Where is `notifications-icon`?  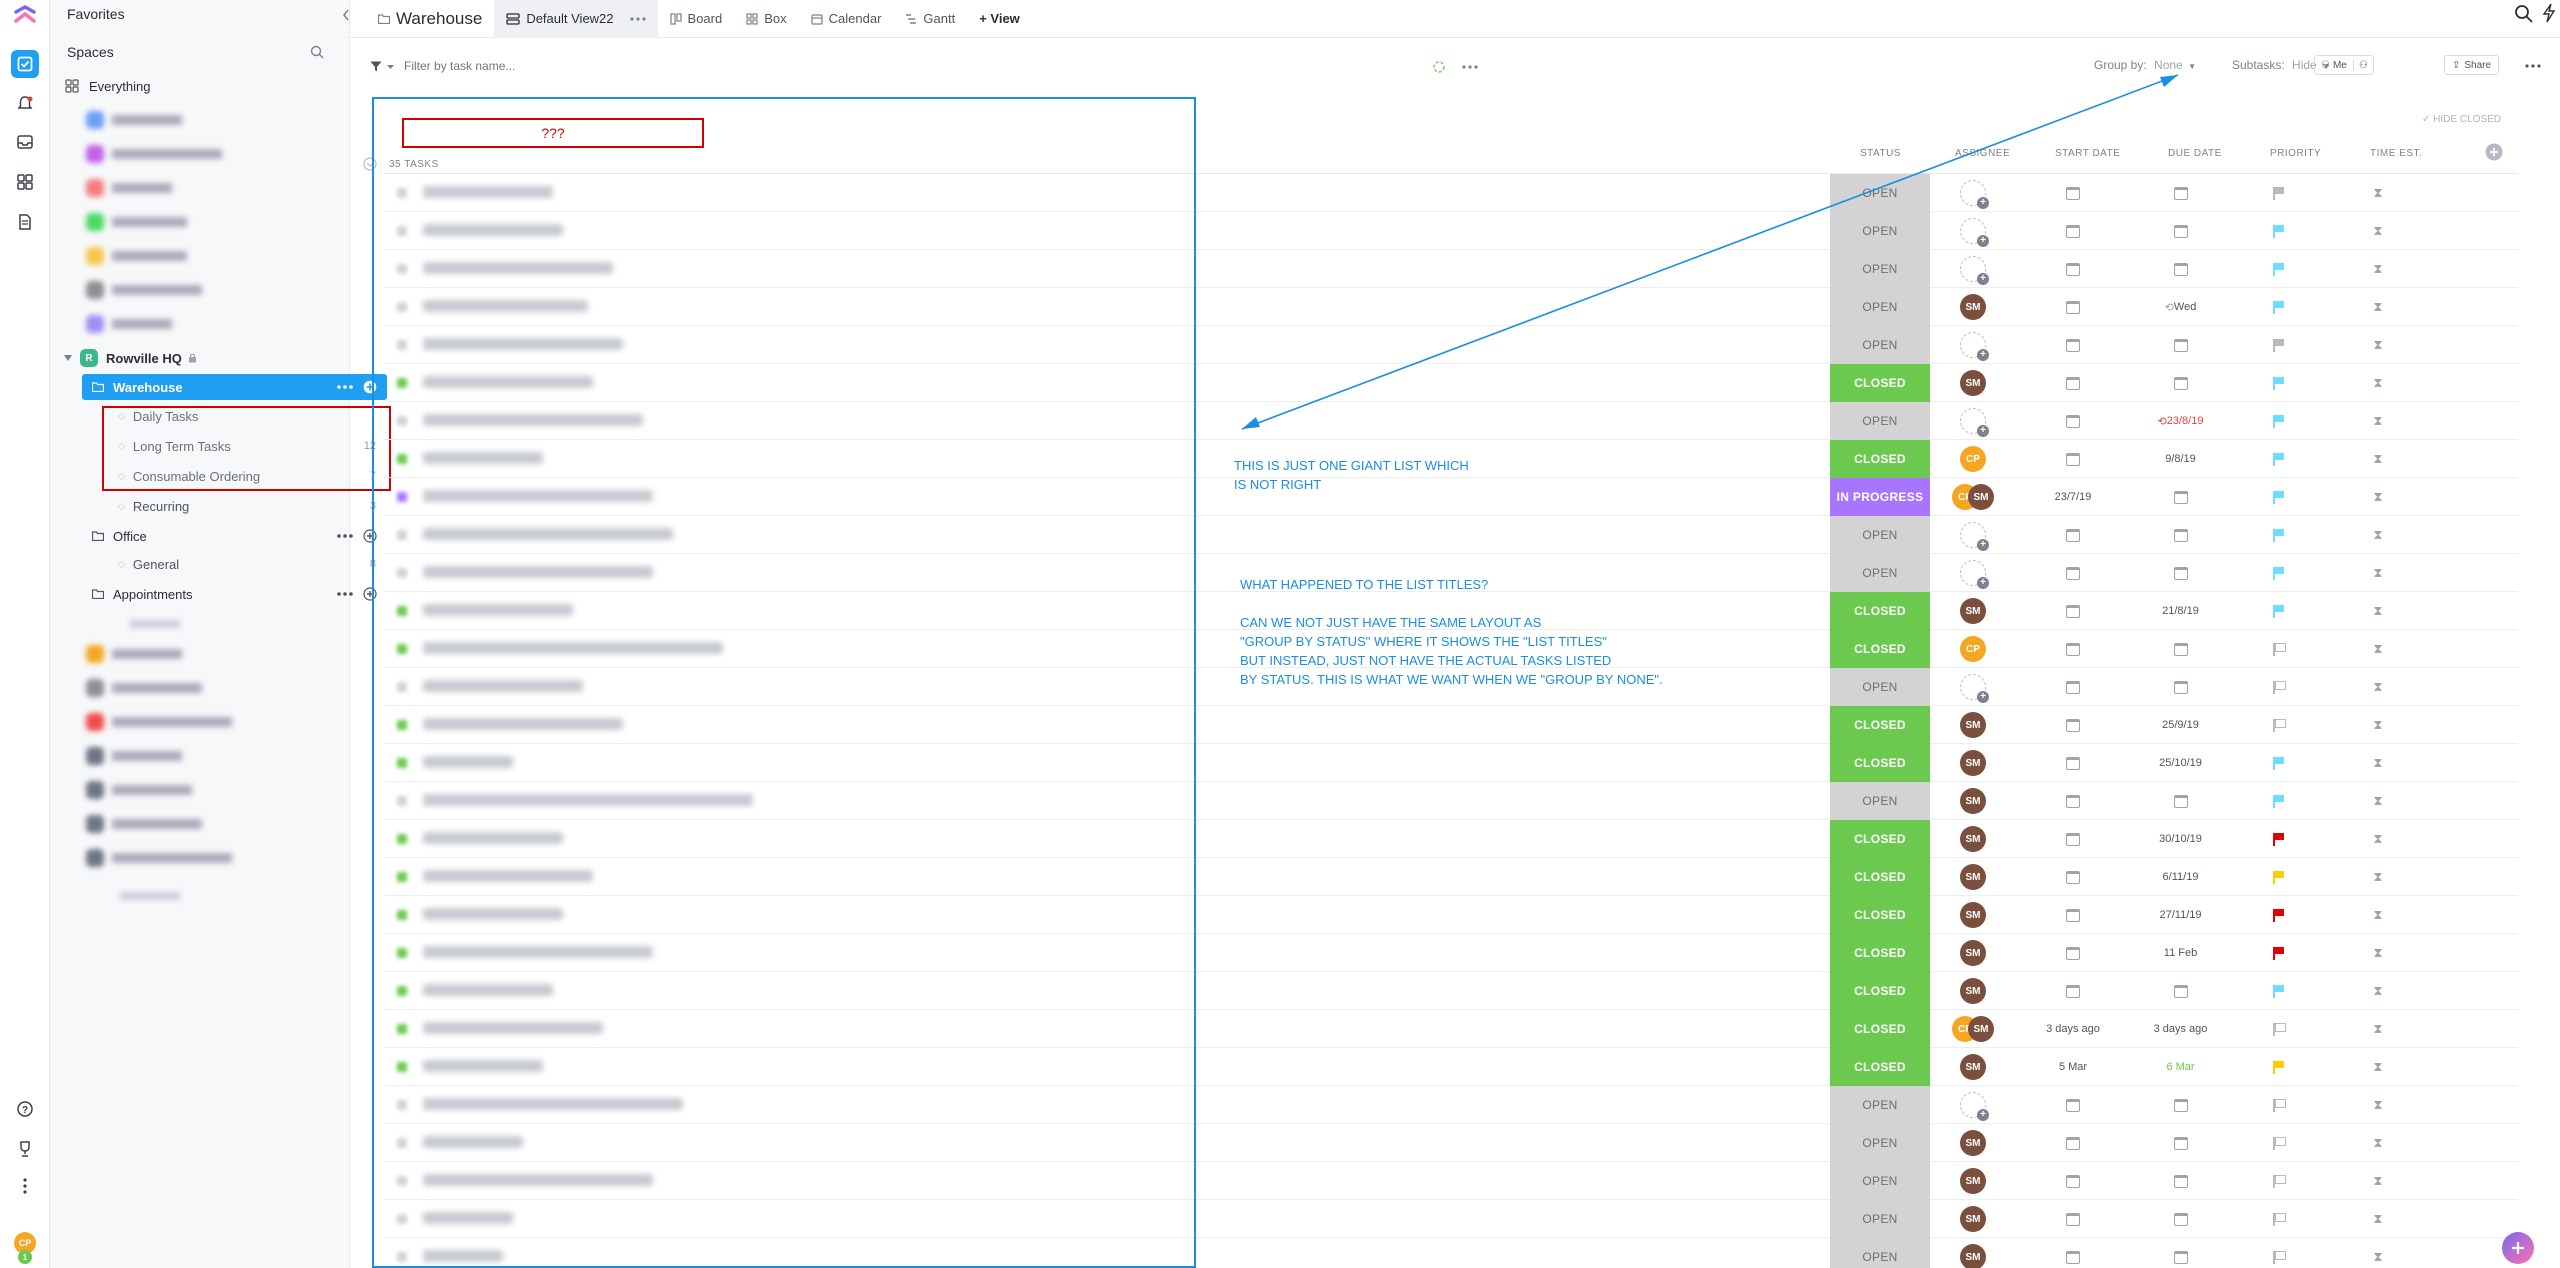 notifications-icon is located at coordinates (25, 104).